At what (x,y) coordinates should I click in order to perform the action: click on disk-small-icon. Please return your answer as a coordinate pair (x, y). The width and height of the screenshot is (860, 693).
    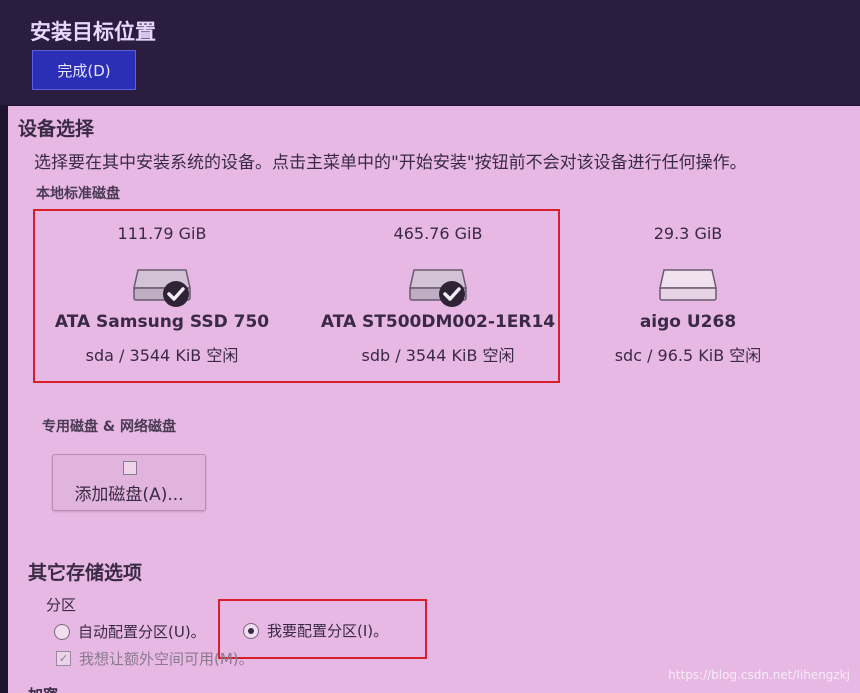
    Looking at the image, I should click on (130, 468).